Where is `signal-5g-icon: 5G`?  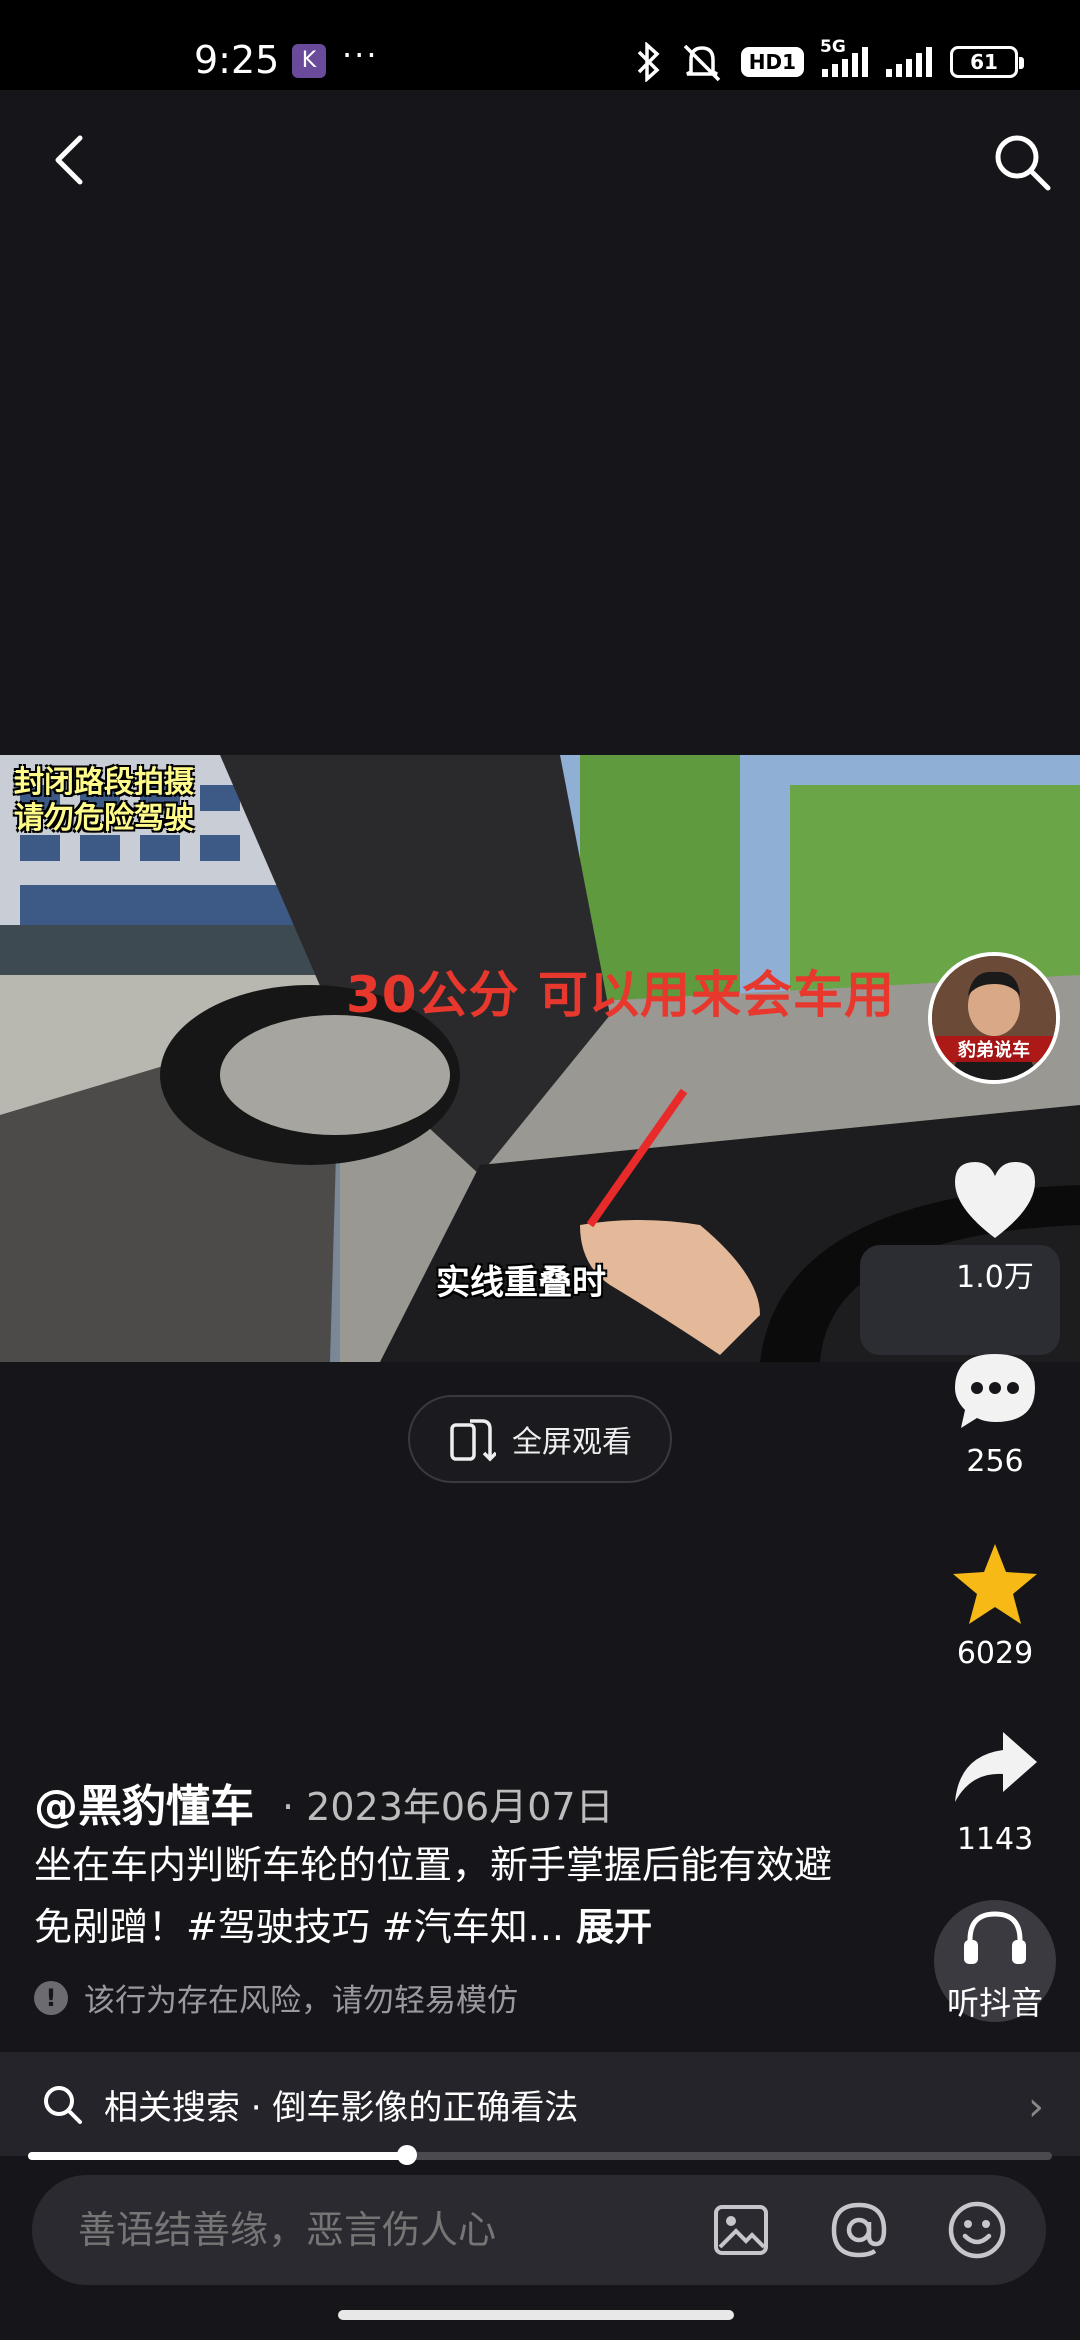 signal-5g-icon: 5G is located at coordinates (844, 57).